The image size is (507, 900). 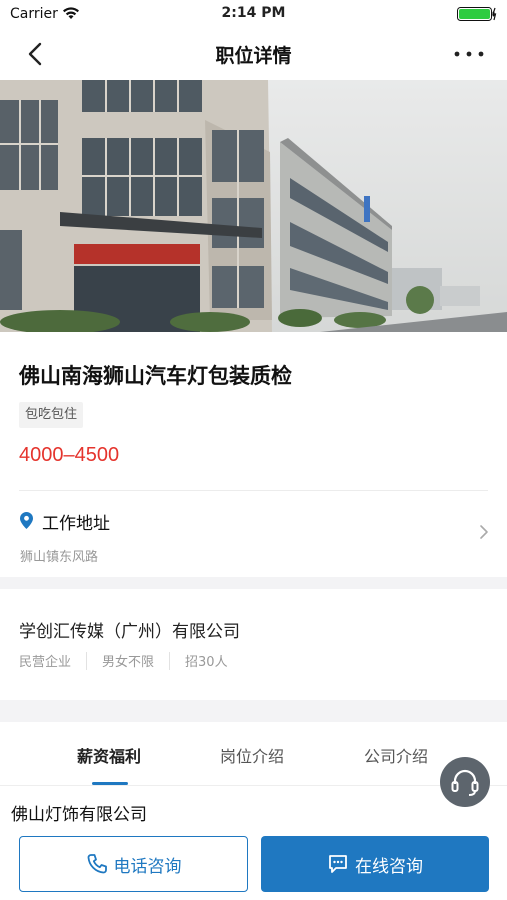 I want to click on job-title: 佛山南海狮山汽车灯包装质检, so click(x=155, y=376).